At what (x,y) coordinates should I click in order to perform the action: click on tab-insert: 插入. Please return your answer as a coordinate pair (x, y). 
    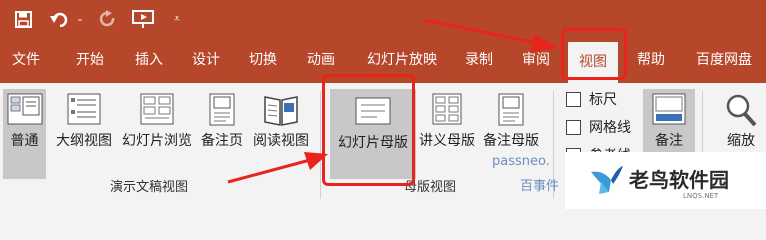
    Looking at the image, I should click on (149, 60).